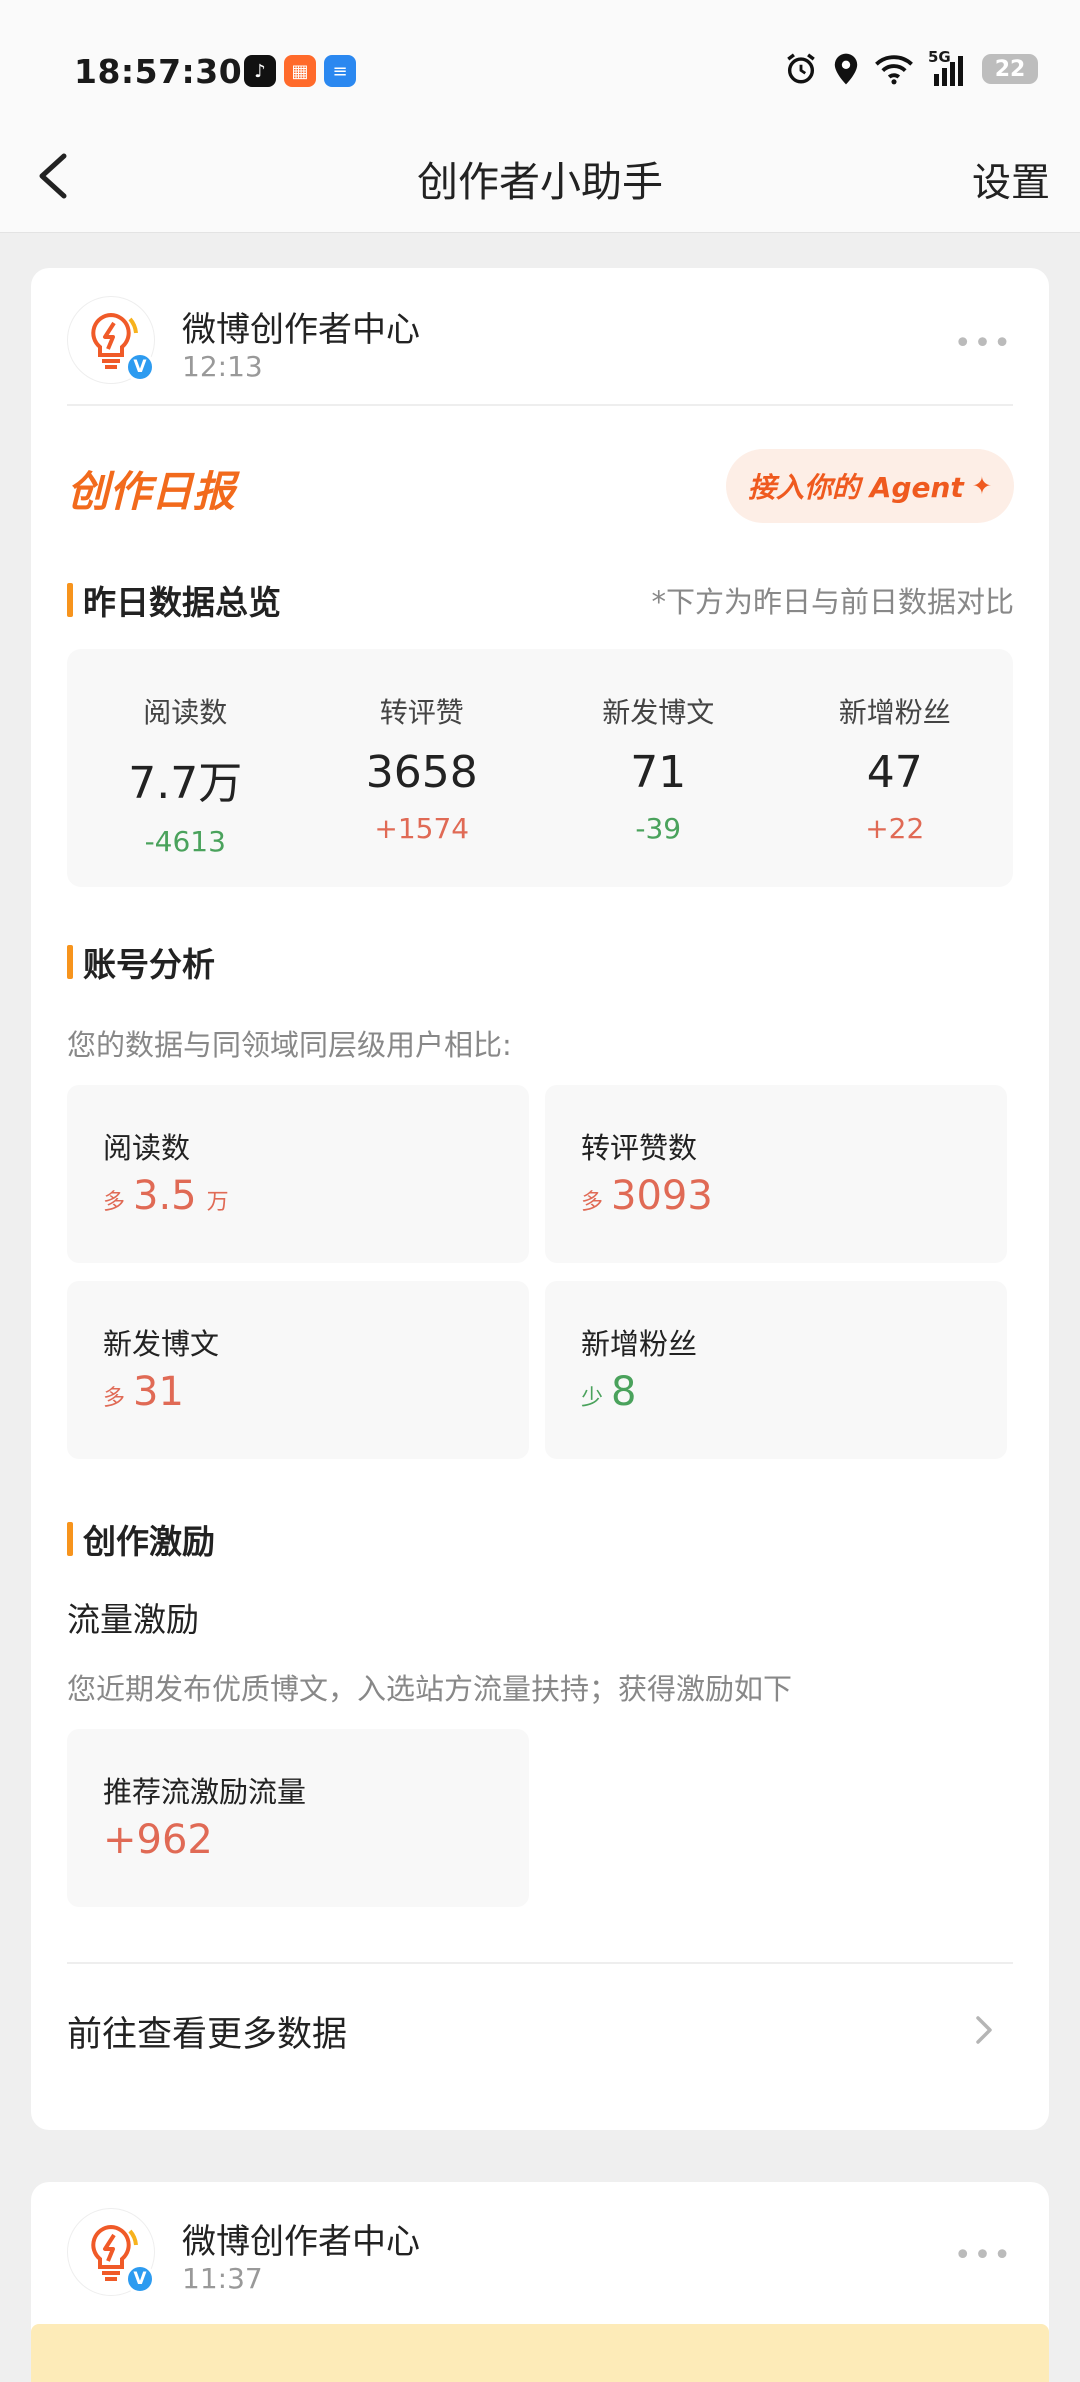 Image resolution: width=1080 pixels, height=2382 pixels. What do you see at coordinates (981, 486) in the screenshot?
I see `sparkle-icon: ✦` at bounding box center [981, 486].